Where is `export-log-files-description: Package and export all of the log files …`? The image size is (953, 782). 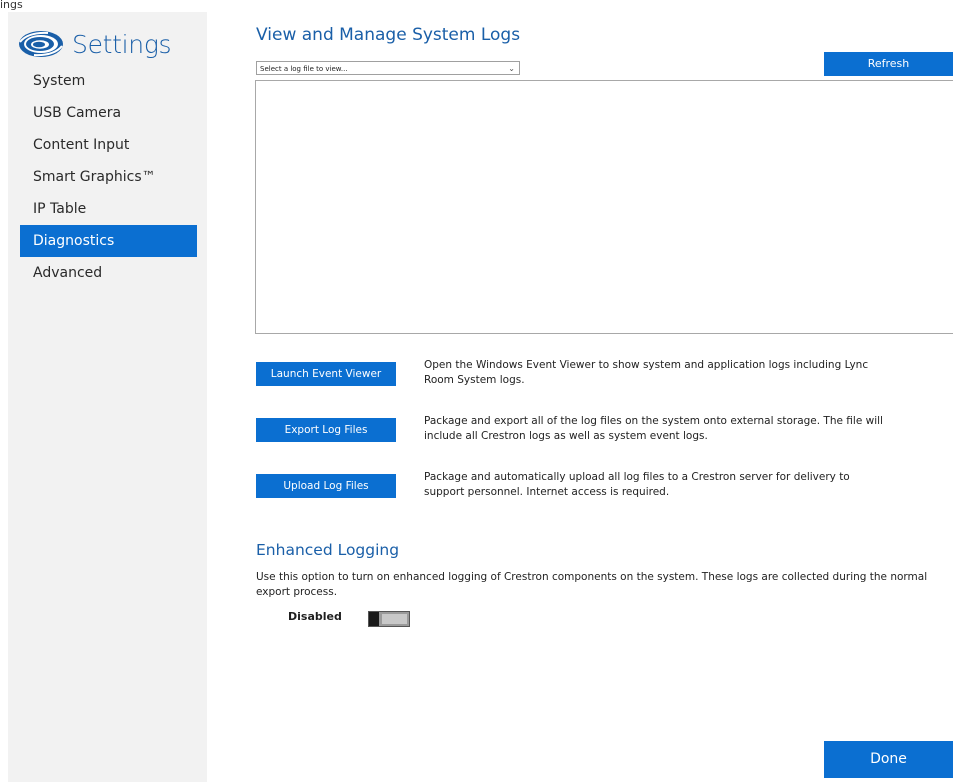 export-log-files-description: Package and export all of the log files … is located at coordinates (653, 428).